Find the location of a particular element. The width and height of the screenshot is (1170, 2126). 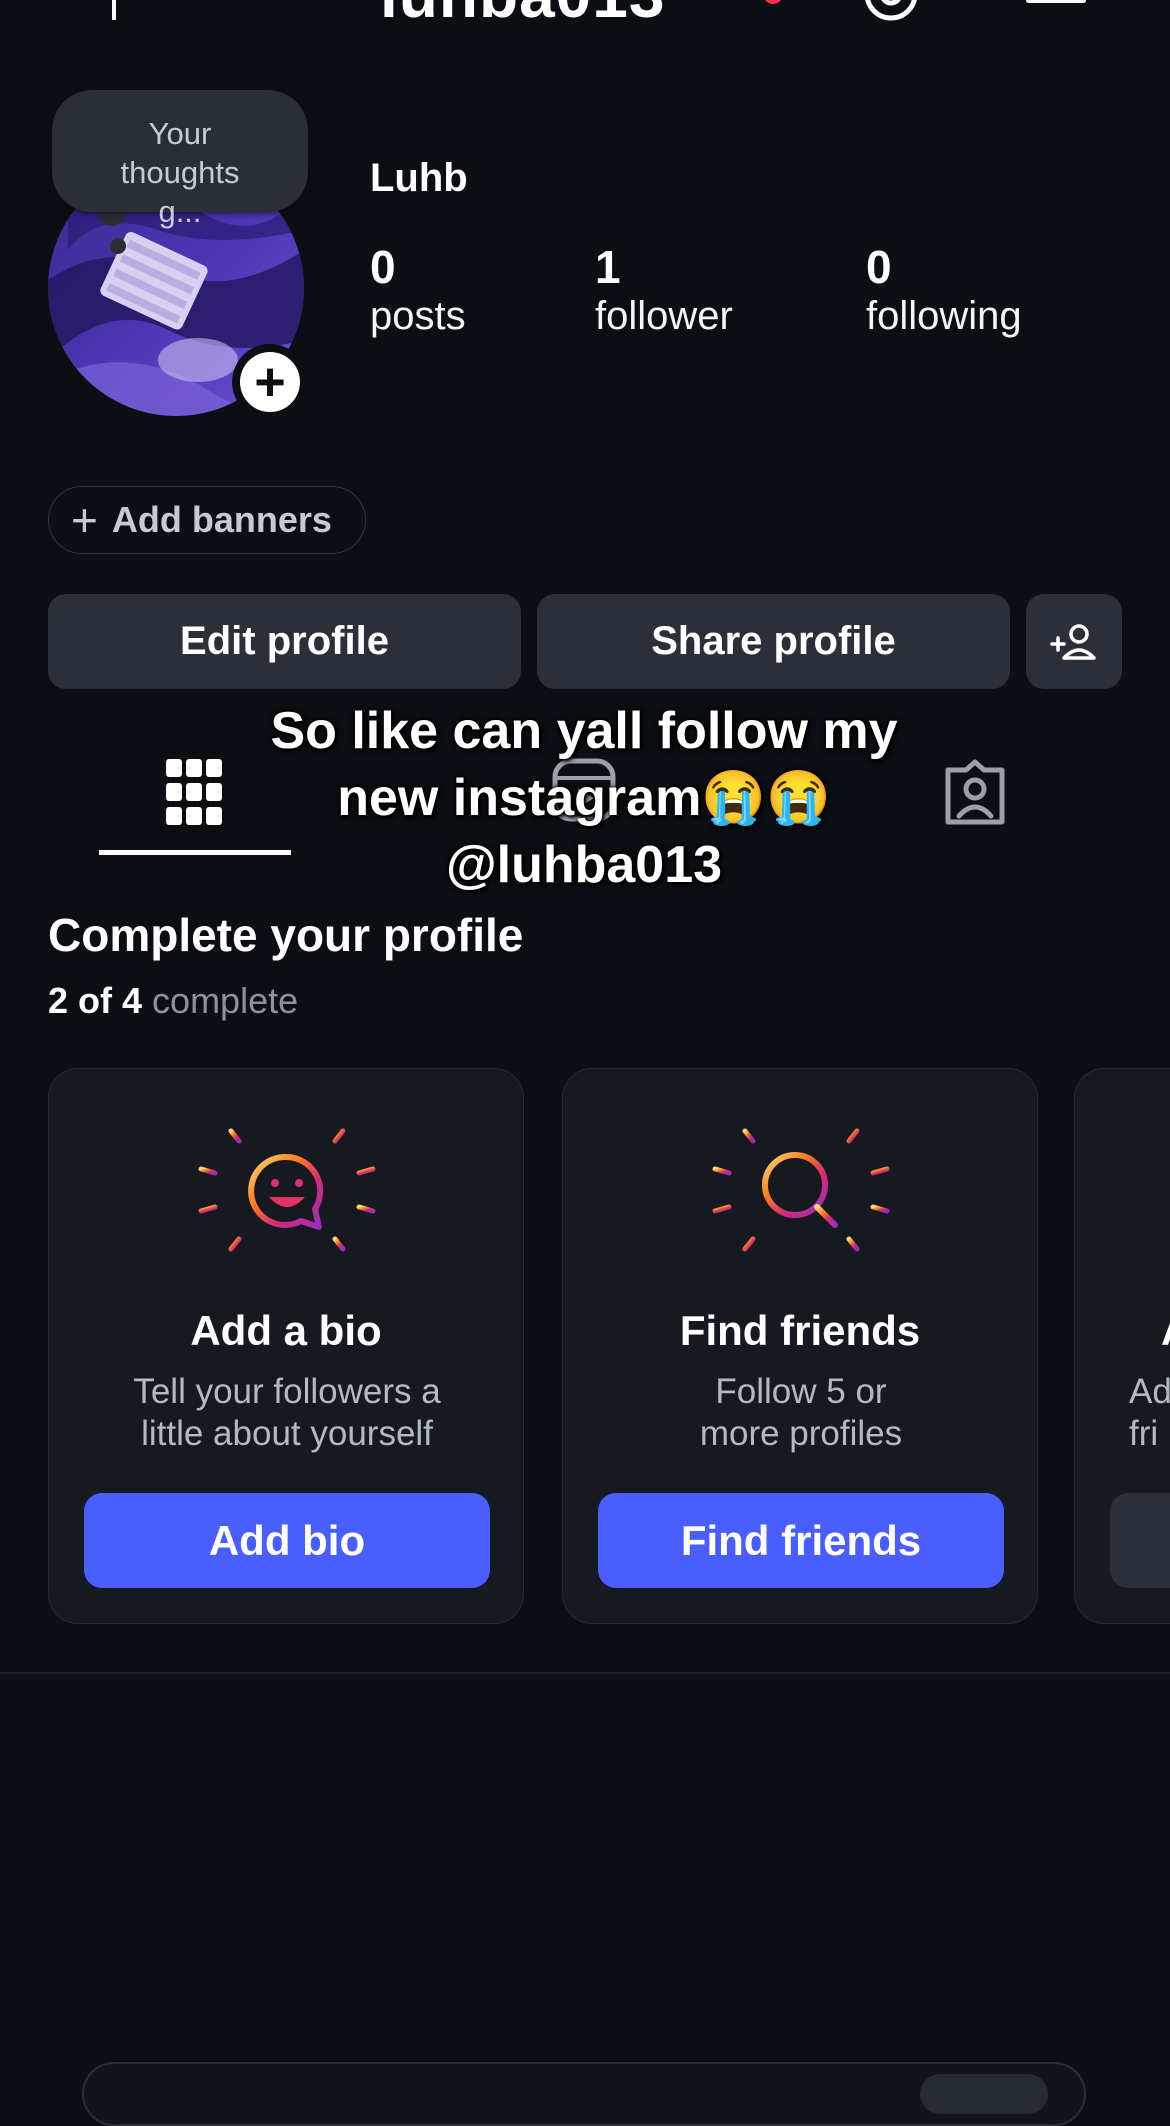

card-desc-line-1: Tell your followers a is located at coordinates (287, 1391).